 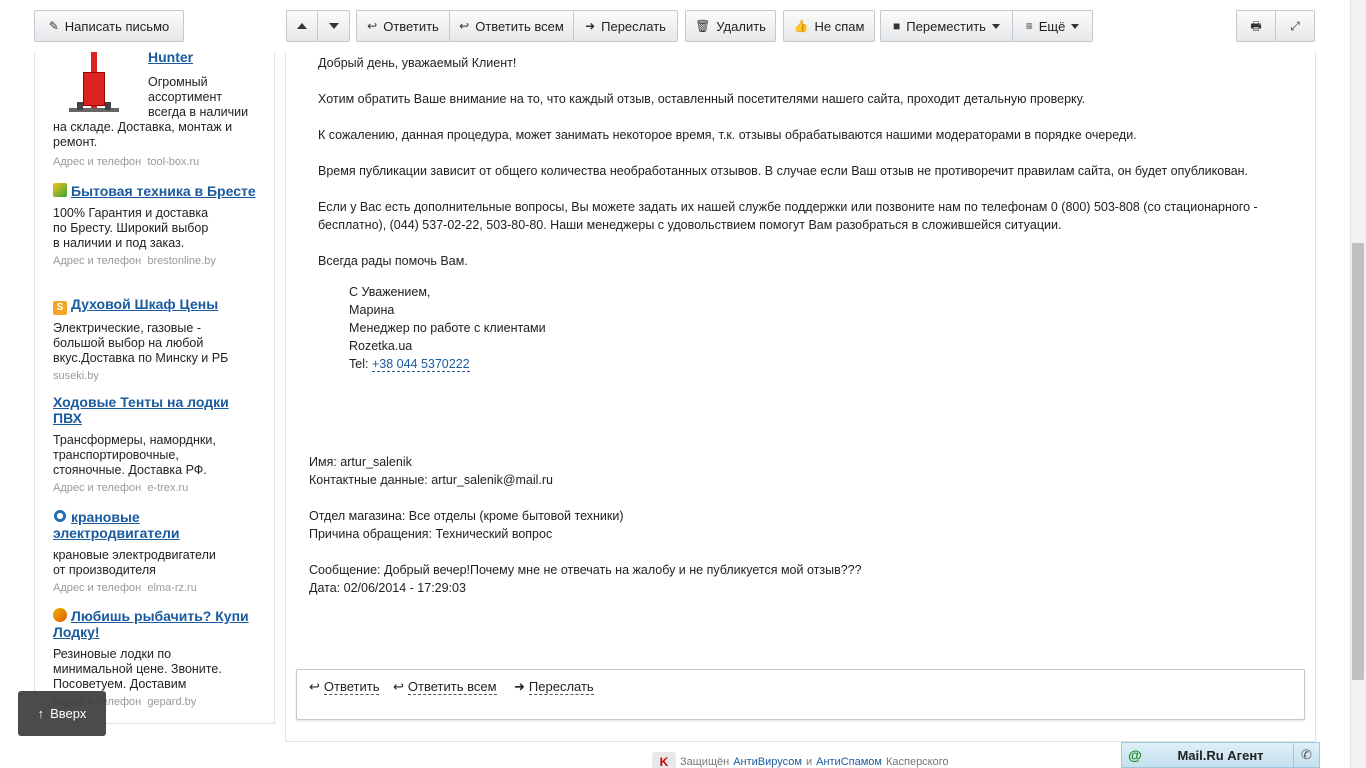 I want to click on quick-reply-button: ↩ Ответить, so click(x=344, y=687).